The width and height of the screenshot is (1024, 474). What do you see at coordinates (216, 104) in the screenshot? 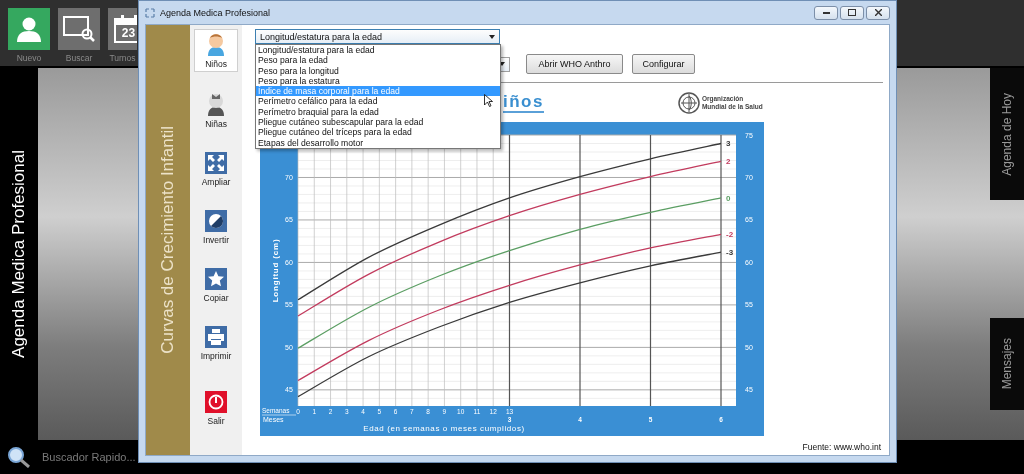
I see `baby-girl-icon` at bounding box center [216, 104].